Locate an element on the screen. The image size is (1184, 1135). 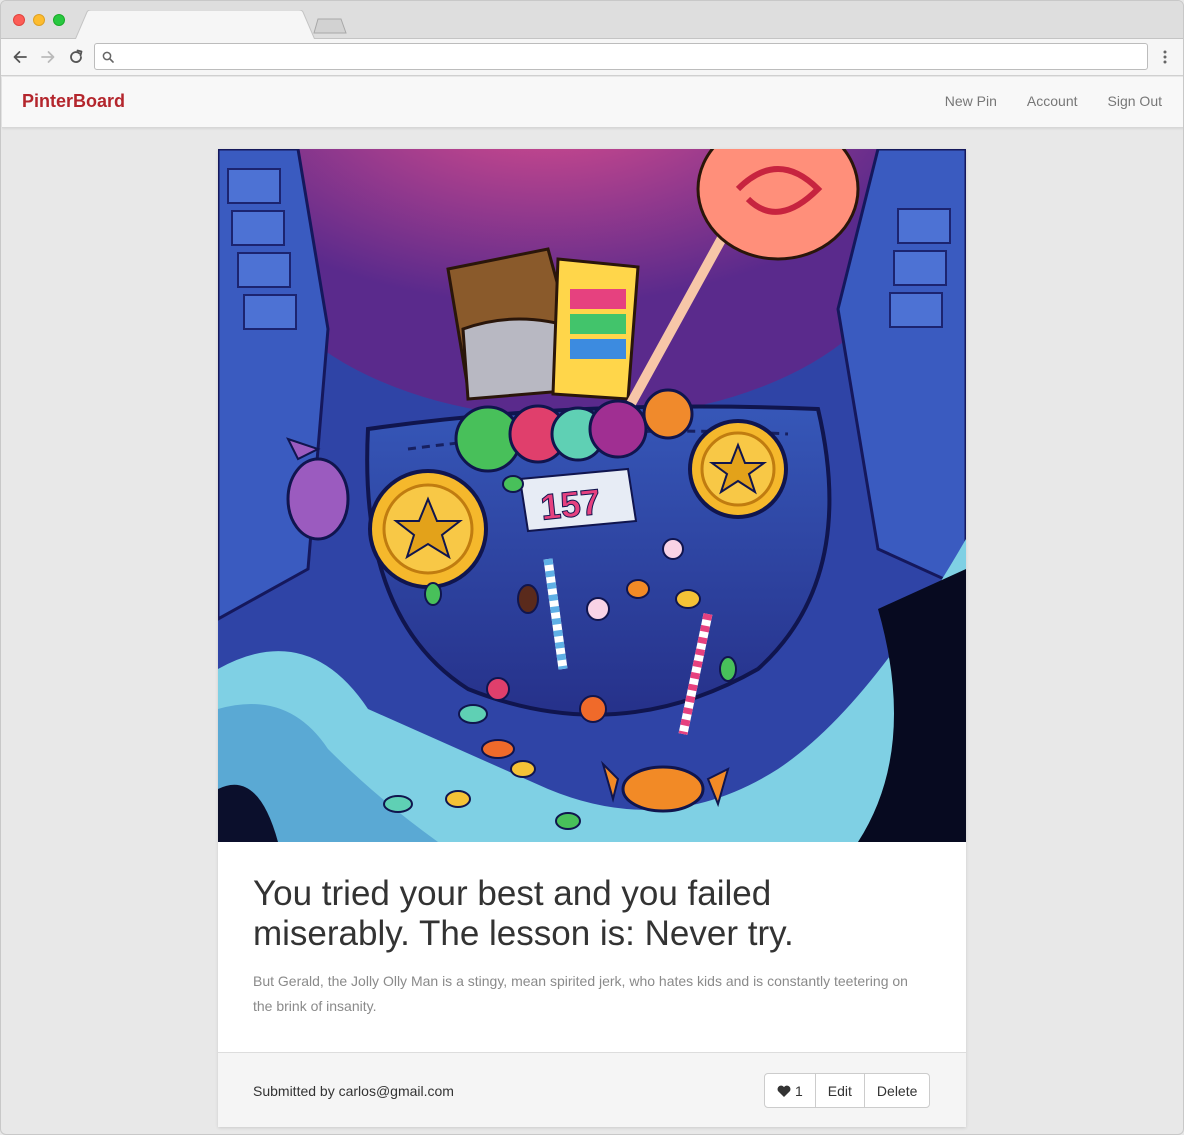
app-navbar: PinterBoard New Pin Account Sign Out is located at coordinates (592, 102).